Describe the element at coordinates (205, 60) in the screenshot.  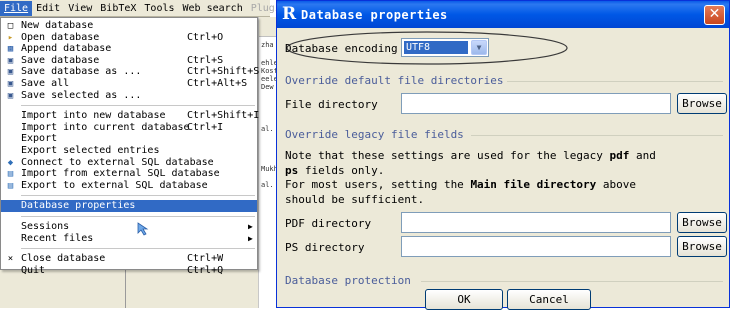
I see `menu-item-shortcut: Ctrl+S` at that location.